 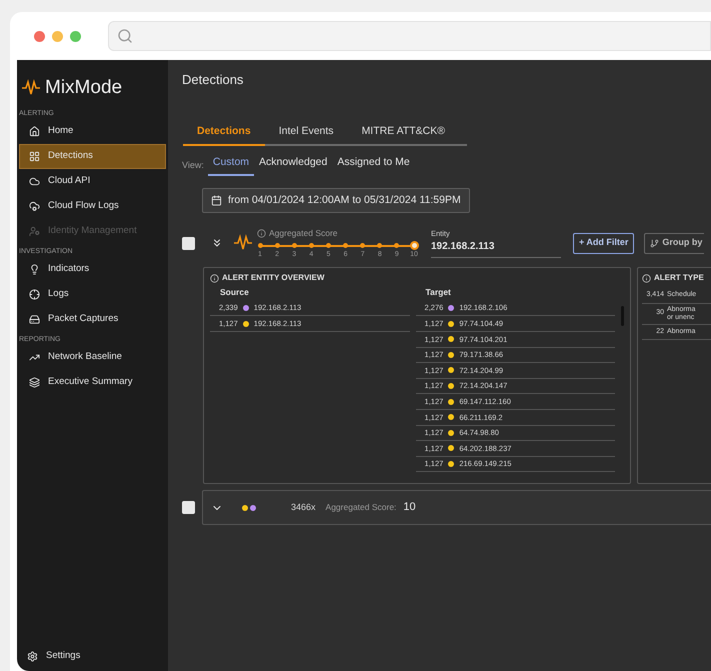 What do you see at coordinates (655, 243) in the screenshot?
I see `branch-icon` at bounding box center [655, 243].